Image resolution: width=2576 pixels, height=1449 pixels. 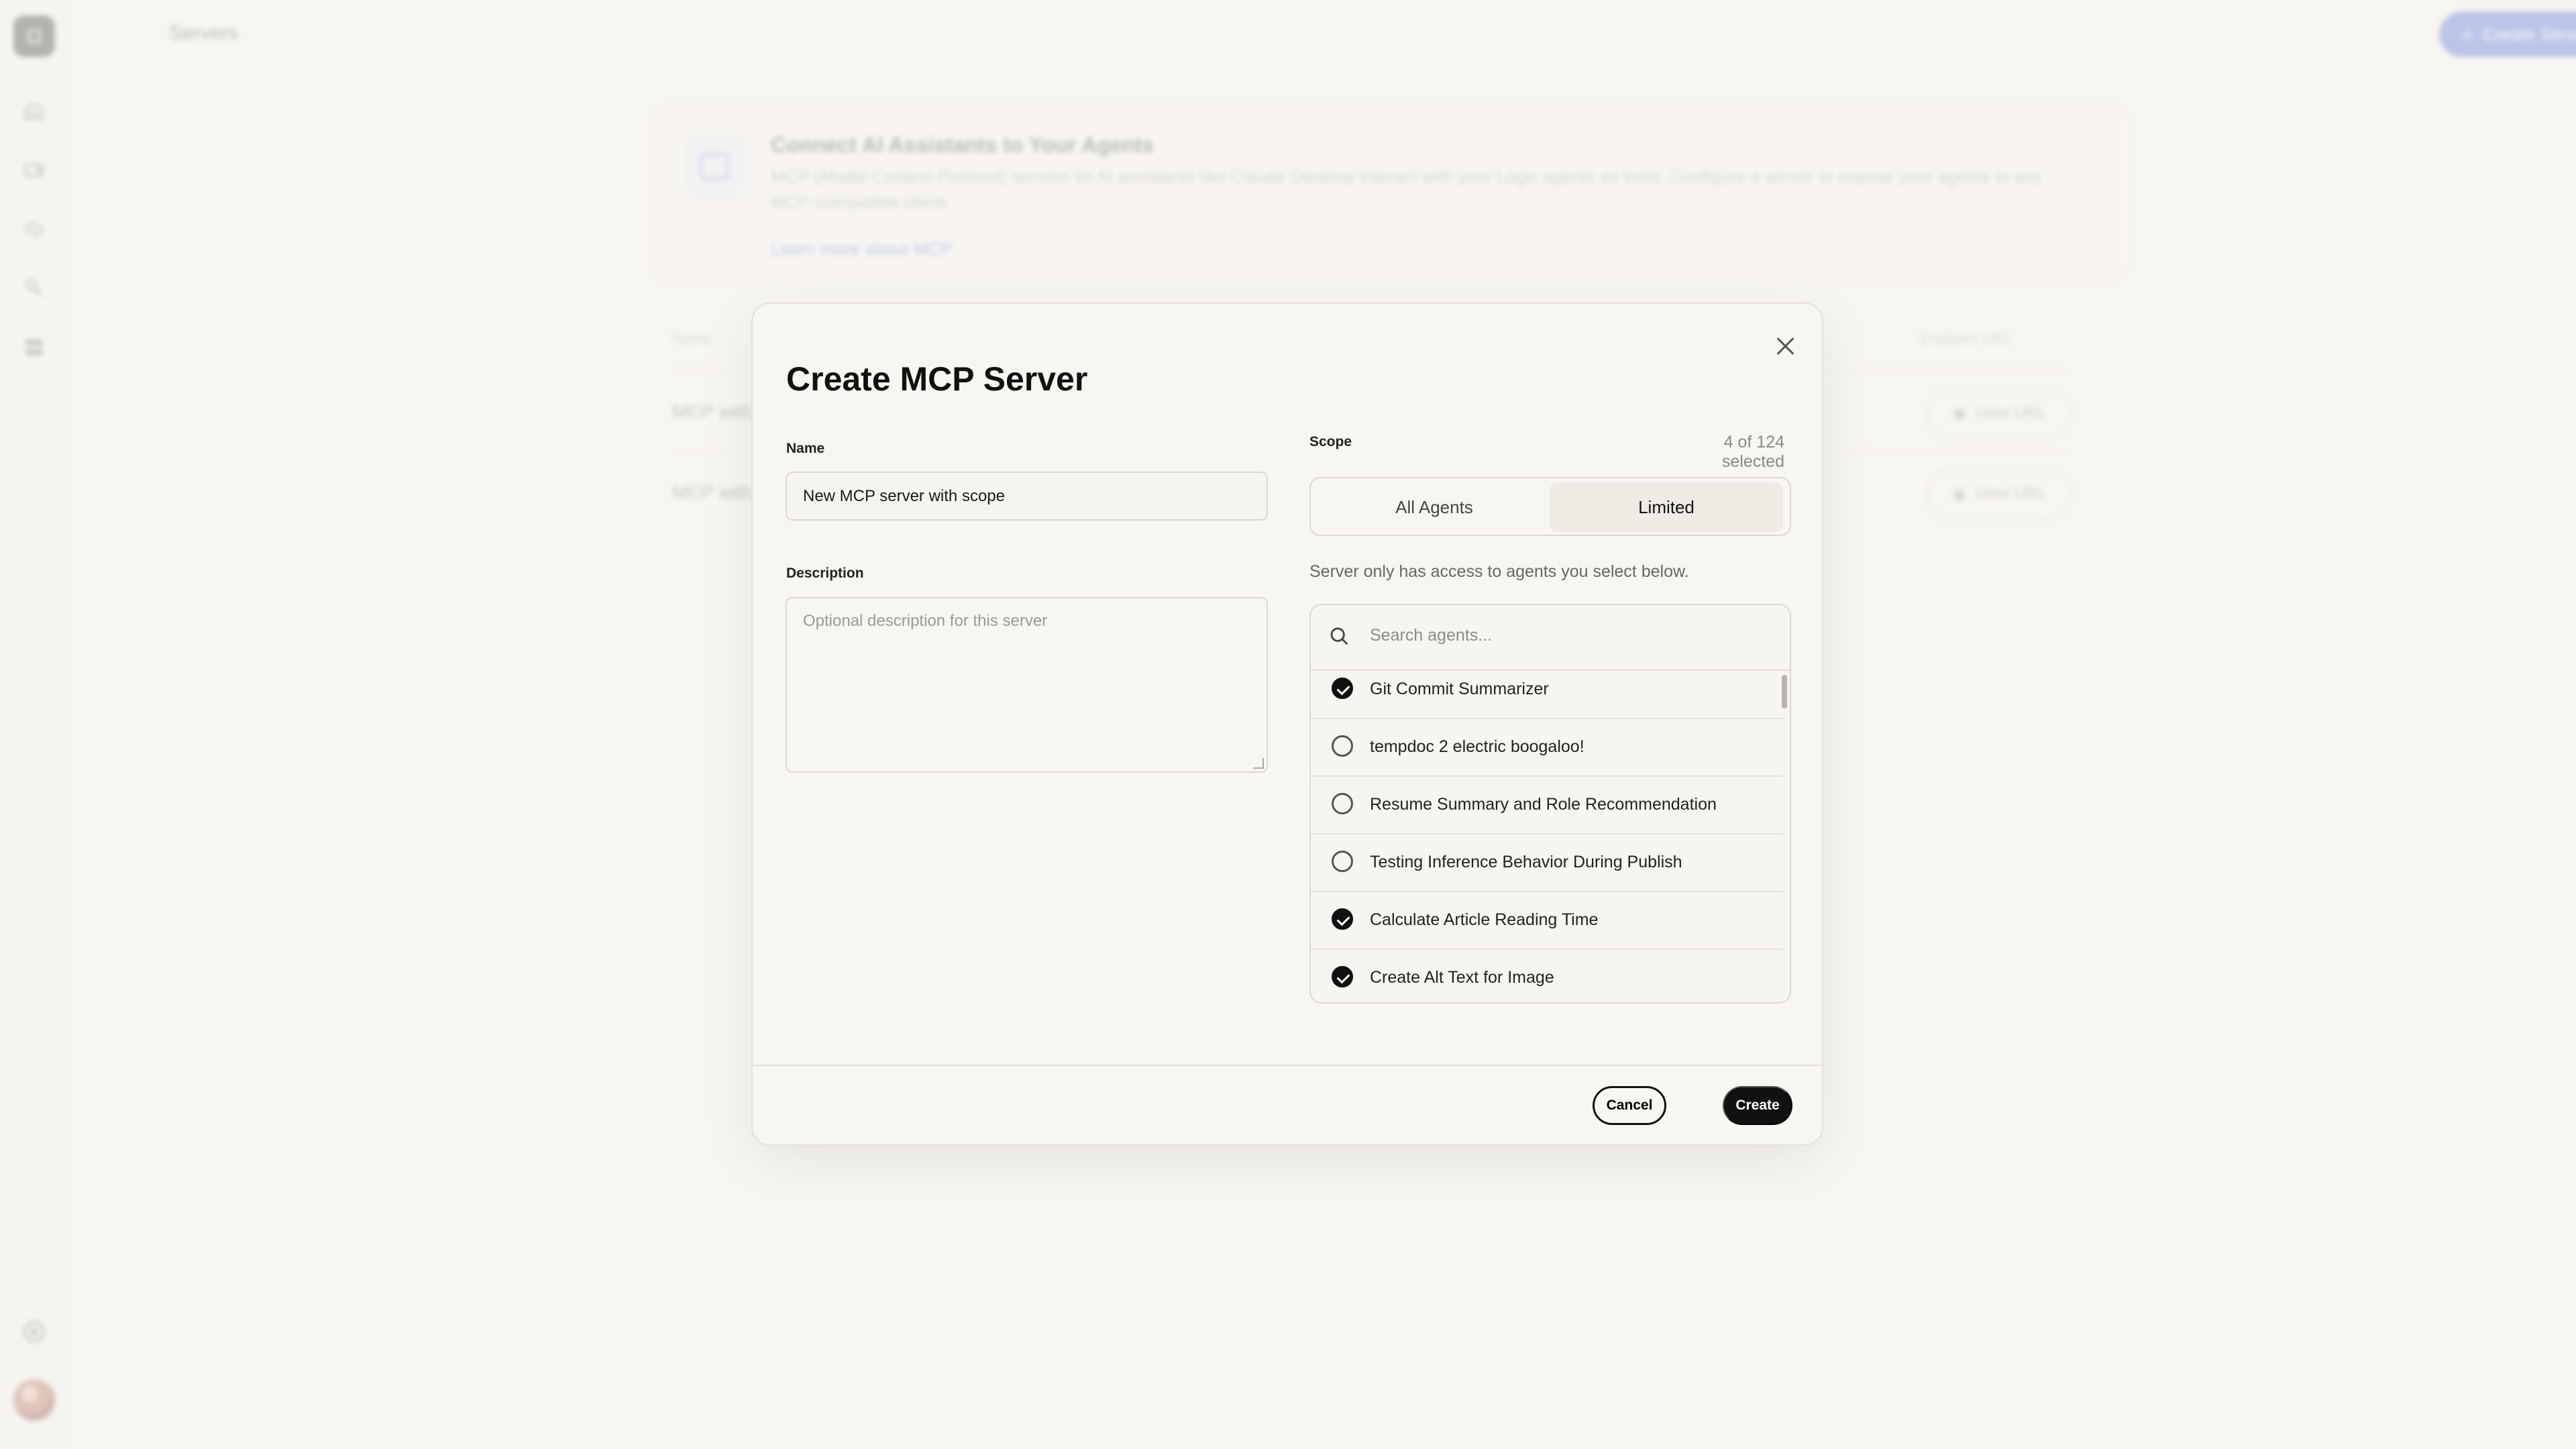 I want to click on cancel-button: Cancel, so click(x=1629, y=1105).